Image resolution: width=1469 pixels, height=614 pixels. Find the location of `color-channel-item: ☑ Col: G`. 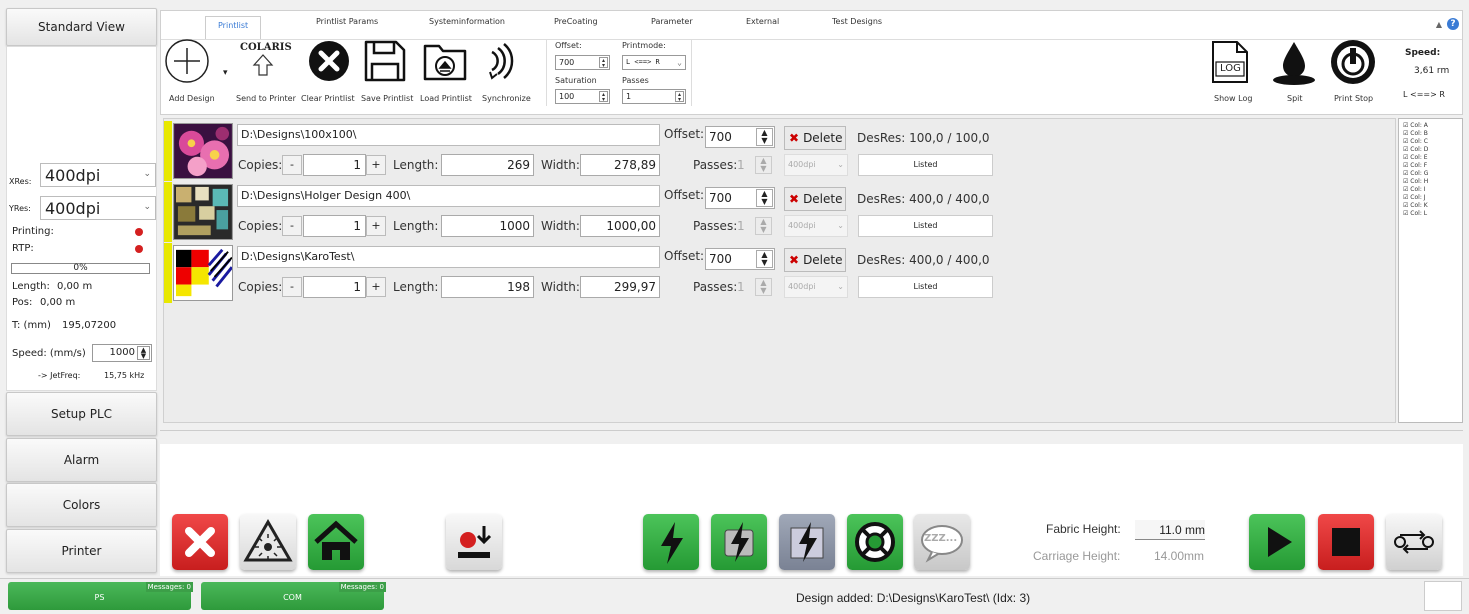

color-channel-item: ☑ Col: G is located at coordinates (1415, 174).